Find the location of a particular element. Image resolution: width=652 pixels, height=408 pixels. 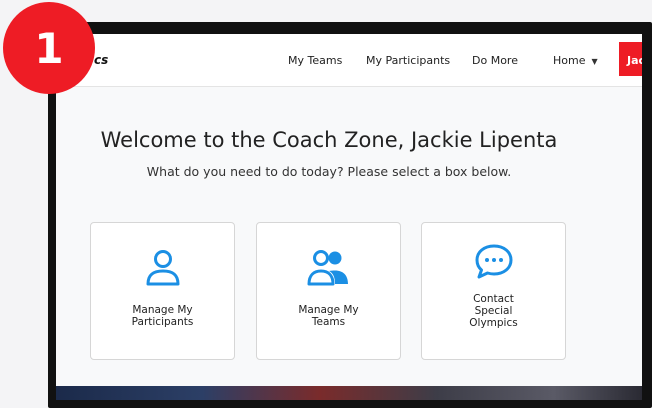

manage-participants-label: Manage My Participants is located at coordinates (162, 316).